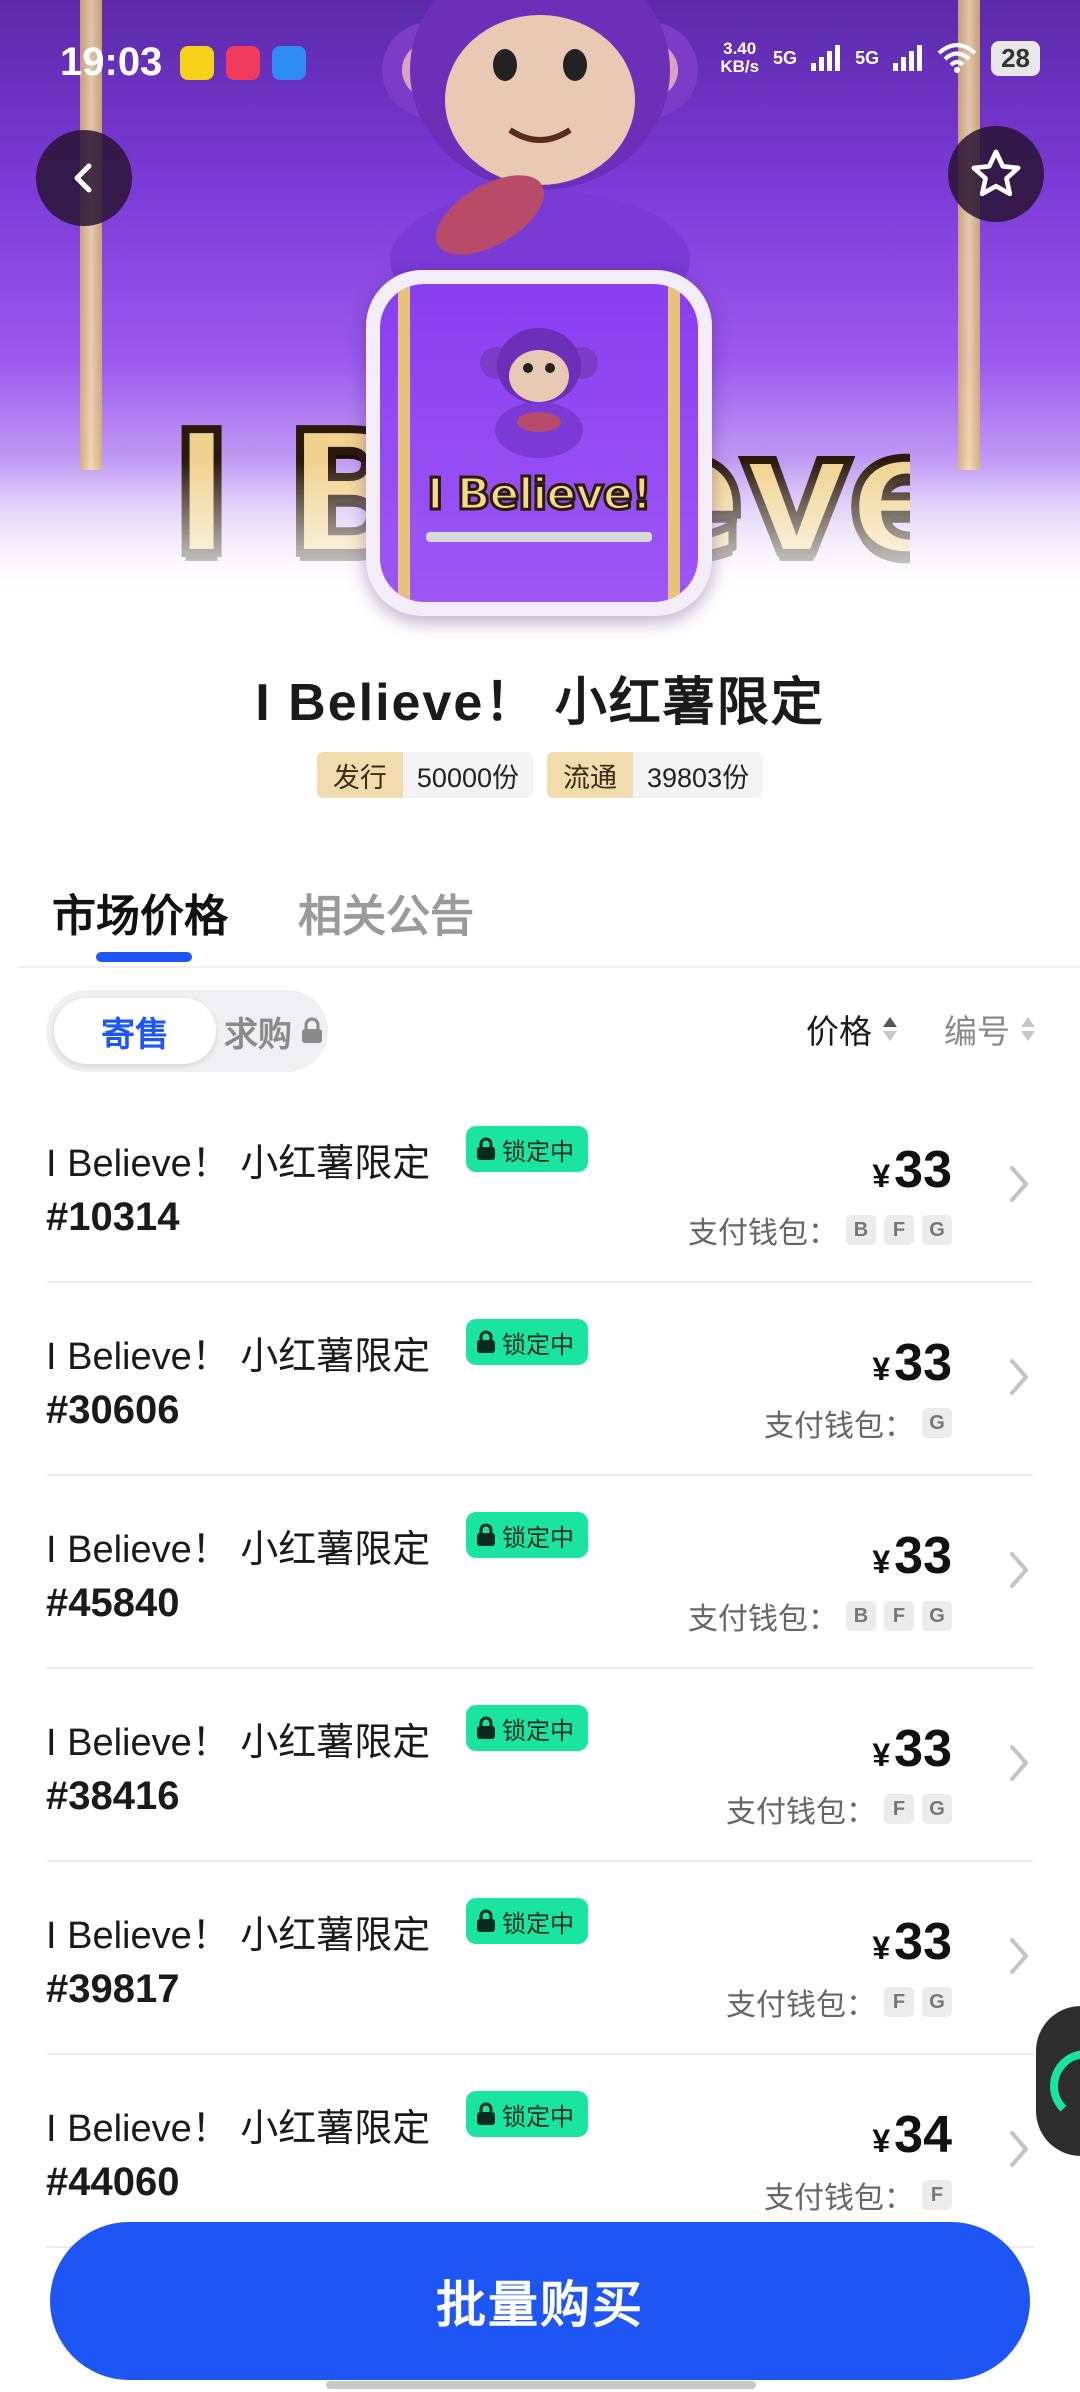 Image resolution: width=1080 pixels, height=2392 pixels. I want to click on favorite-button, so click(996, 174).